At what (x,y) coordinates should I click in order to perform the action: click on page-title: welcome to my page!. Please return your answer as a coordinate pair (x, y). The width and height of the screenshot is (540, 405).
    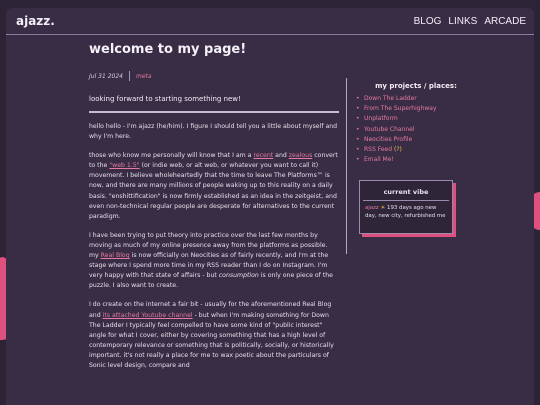
    Looking at the image, I should click on (168, 49).